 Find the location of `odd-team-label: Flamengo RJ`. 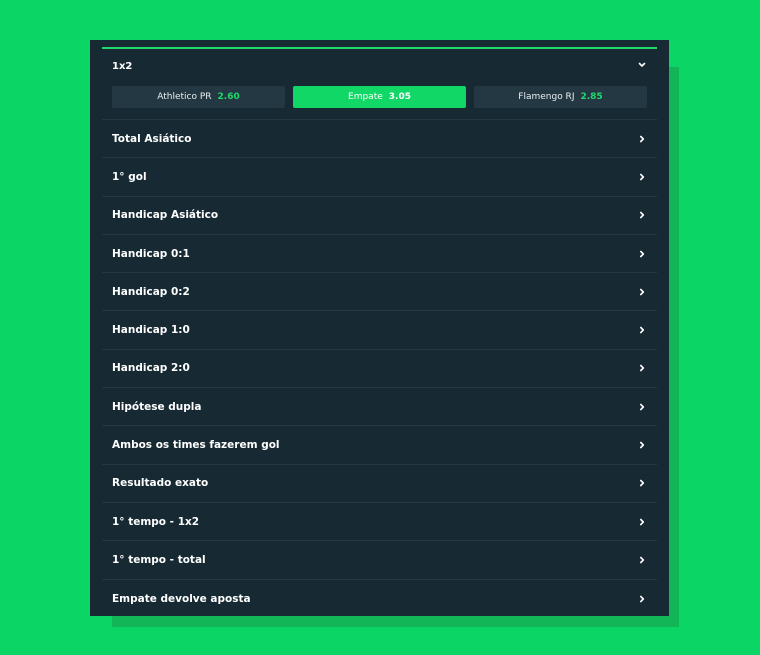

odd-team-label: Flamengo RJ is located at coordinates (546, 97).